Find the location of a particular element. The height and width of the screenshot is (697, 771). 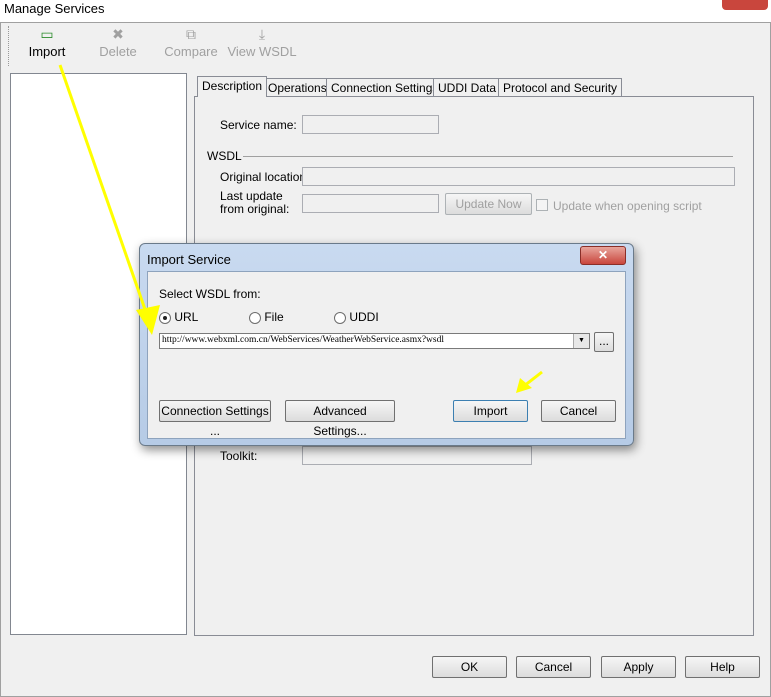

select-wsdl-label: Select WSDL from: is located at coordinates (210, 294).